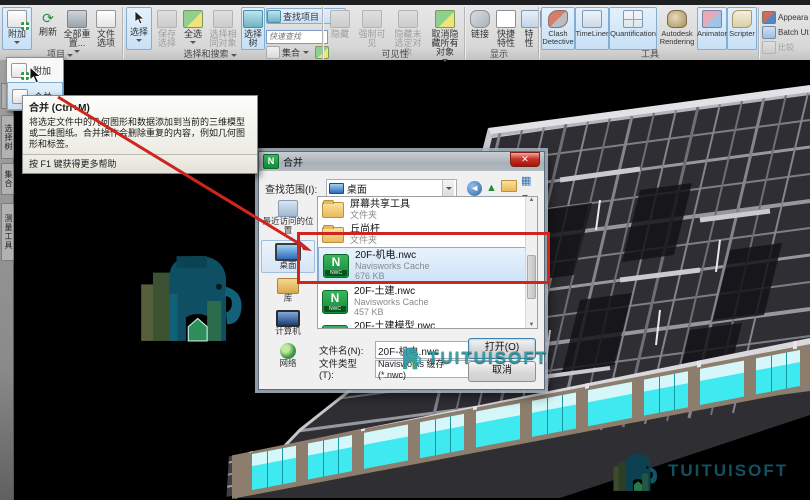 The height and width of the screenshot is (500, 810). Describe the element at coordinates (48, 18) in the screenshot. I see `refresh-icon: ⟳` at that location.